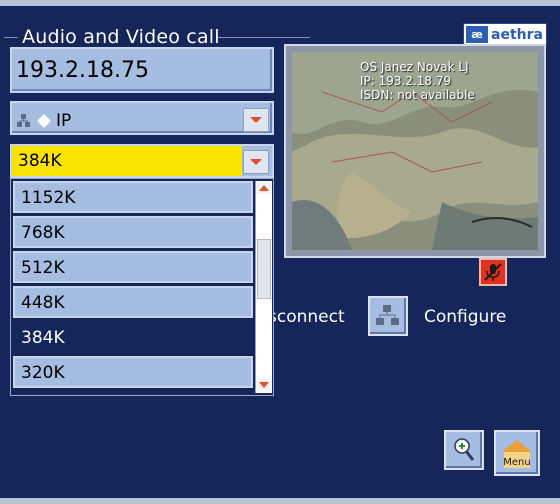 Image resolution: width=560 pixels, height=504 pixels. Describe the element at coordinates (465, 317) in the screenshot. I see `configure-label: Configure` at that location.